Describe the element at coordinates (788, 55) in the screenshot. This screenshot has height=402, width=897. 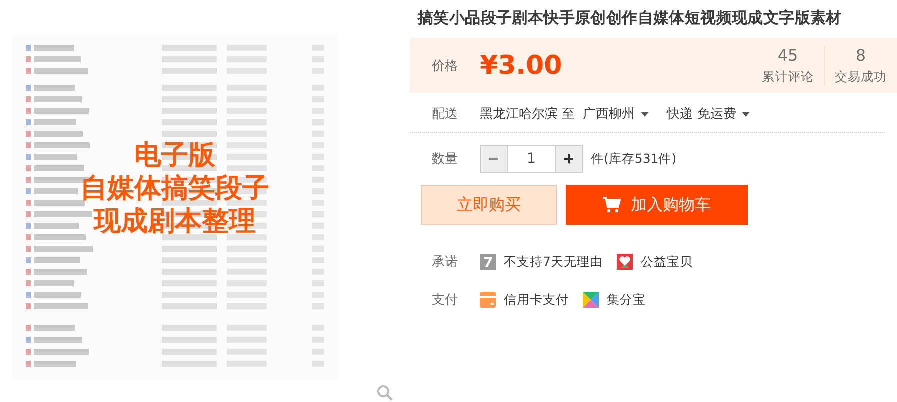
I see `stat-value: 45` at that location.